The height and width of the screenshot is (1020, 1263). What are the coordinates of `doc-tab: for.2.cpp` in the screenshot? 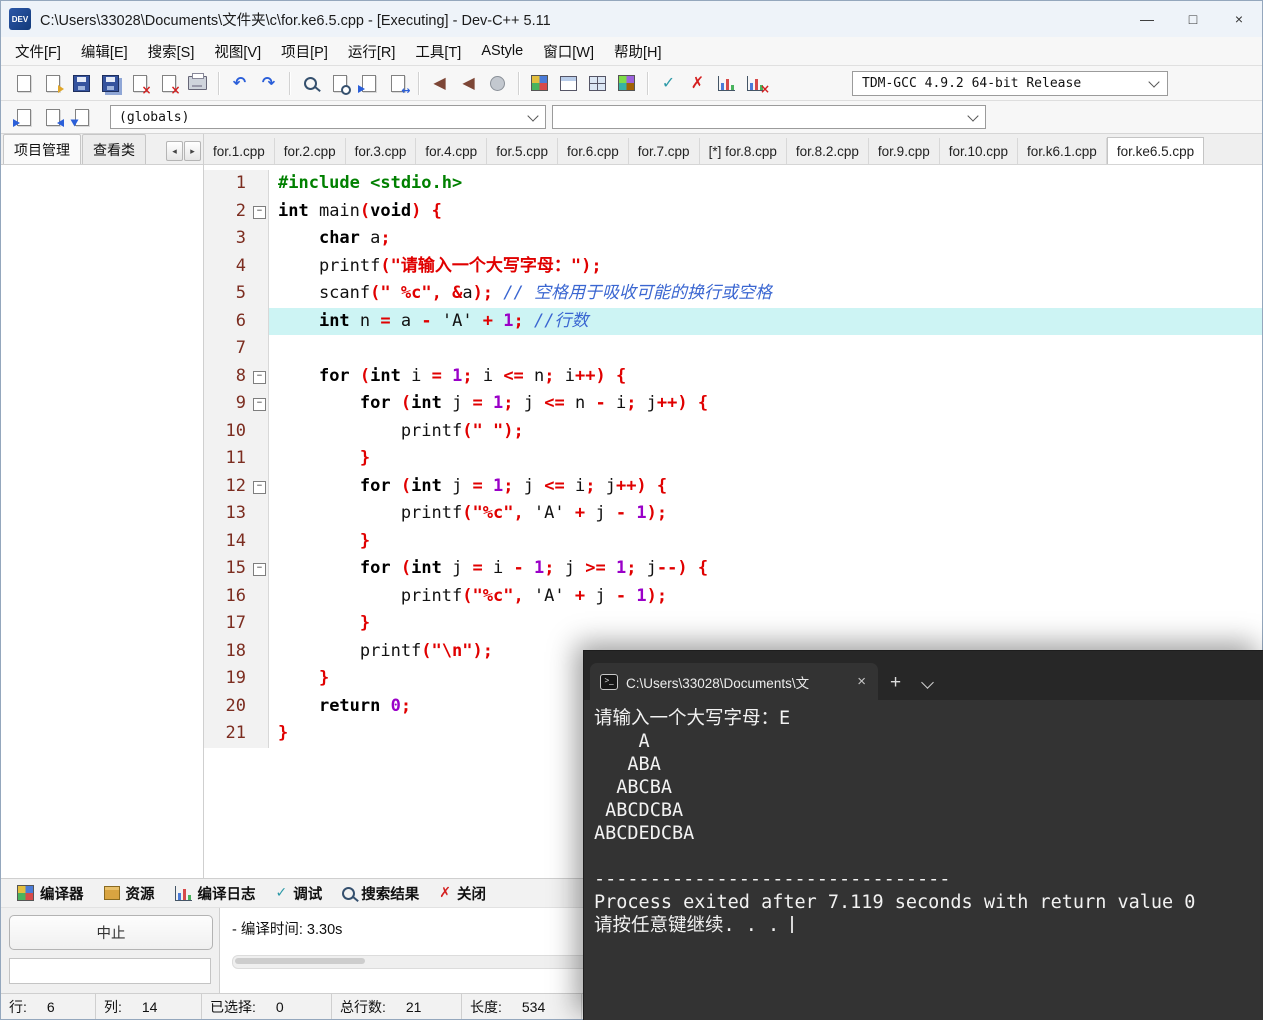 It's located at (310, 151).